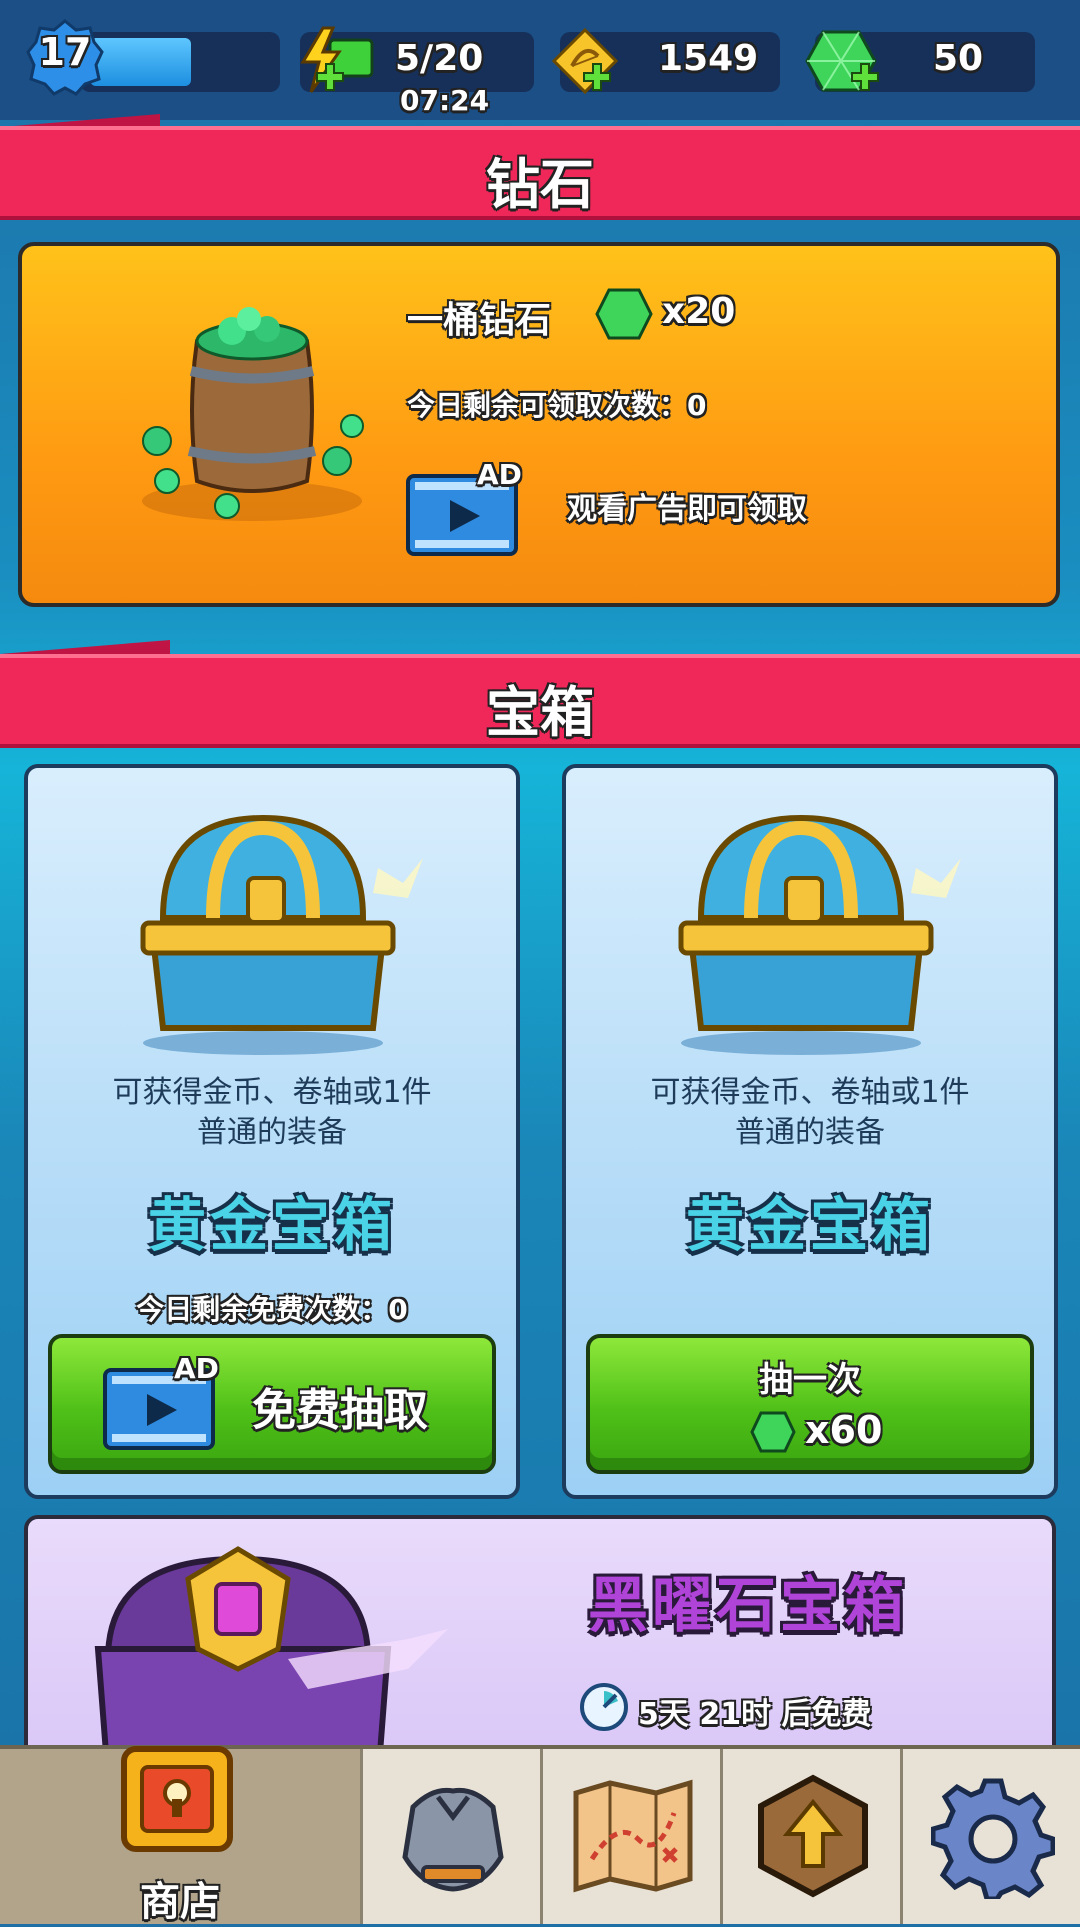  I want to click on bottom-nav: 商店, so click(540, 1835).